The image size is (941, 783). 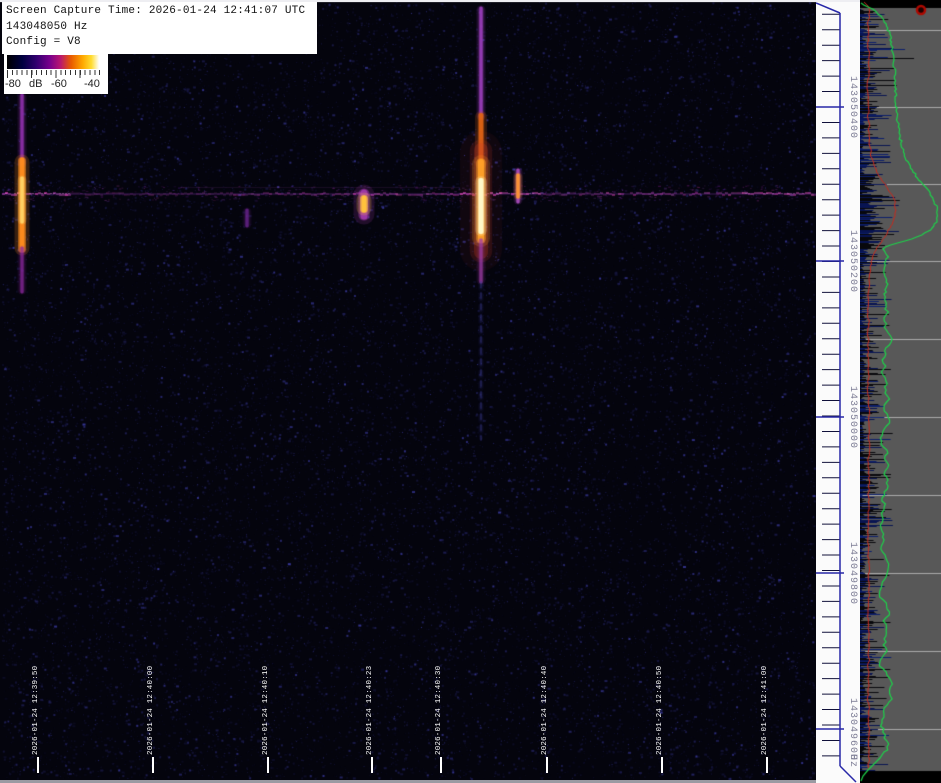 I want to click on legend-label-neg40: -40, so click(x=92, y=84).